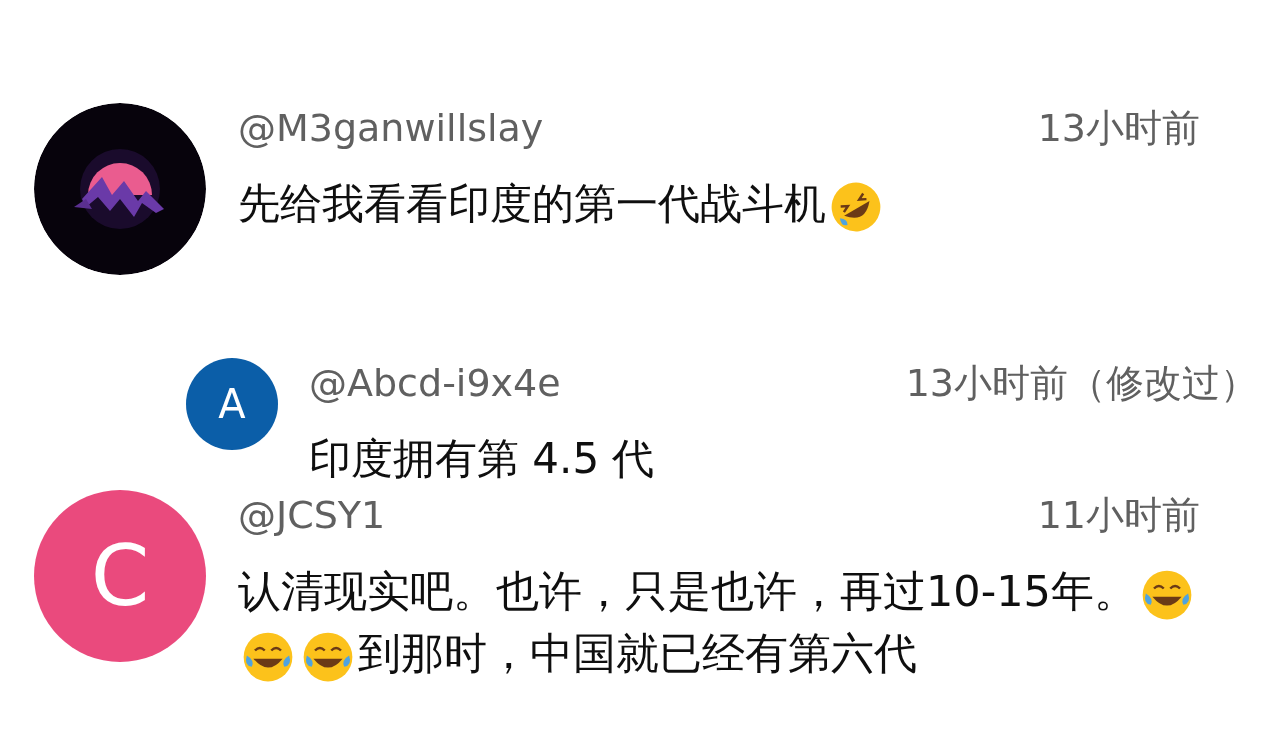 The width and height of the screenshot is (1280, 752). I want to click on comment-text: 印度拥有第 4.5 代, so click(482, 458).